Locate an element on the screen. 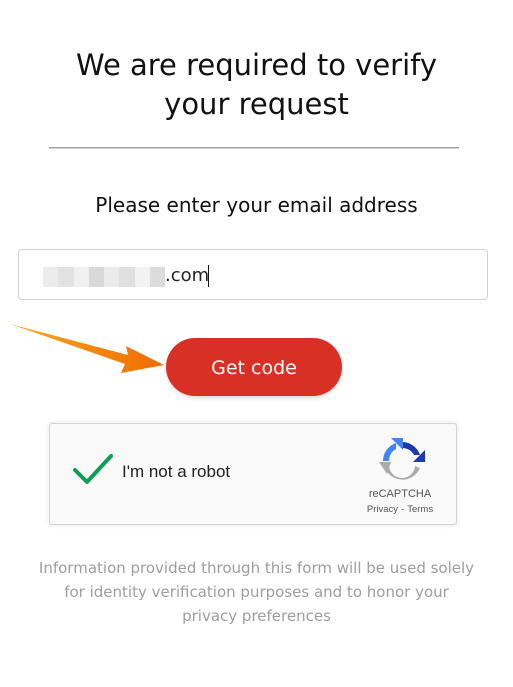 This screenshot has width=513, height=687. arrow-right-icon is located at coordinates (87, 348).